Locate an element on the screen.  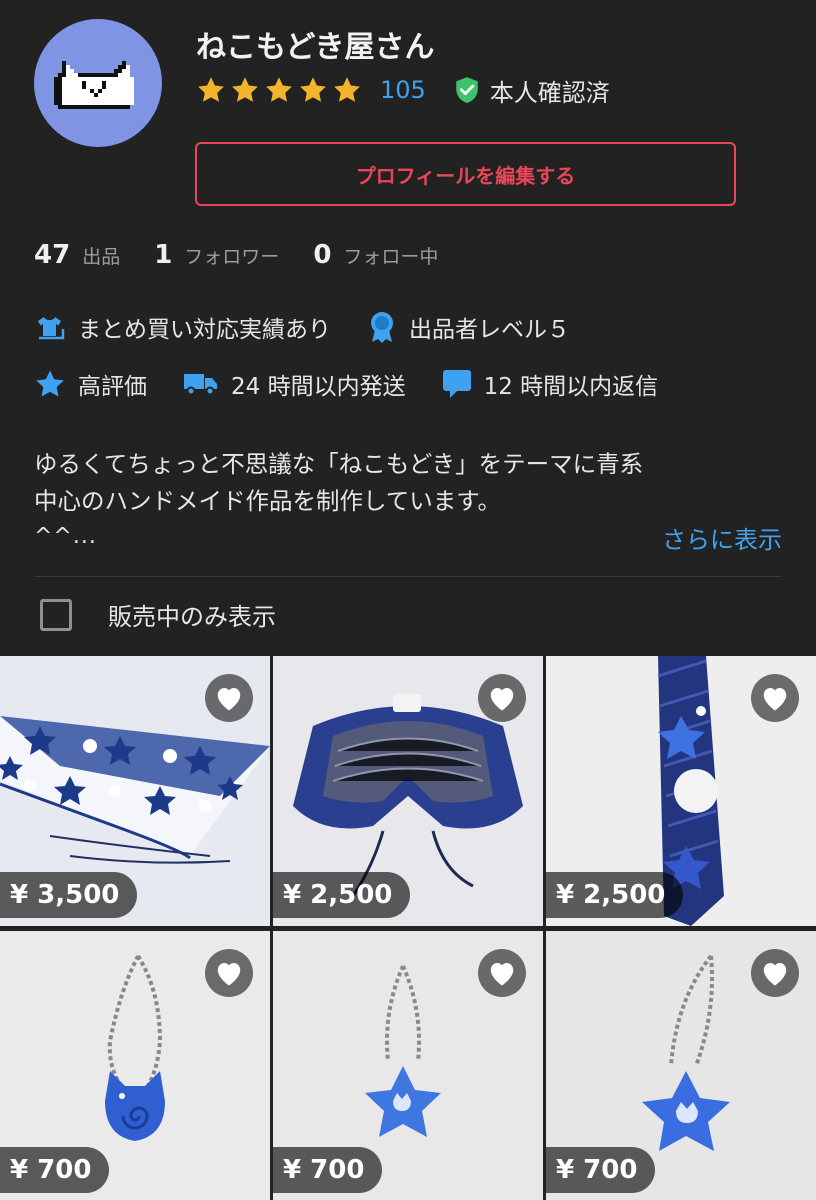
truck-icon is located at coordinates (200, 385).